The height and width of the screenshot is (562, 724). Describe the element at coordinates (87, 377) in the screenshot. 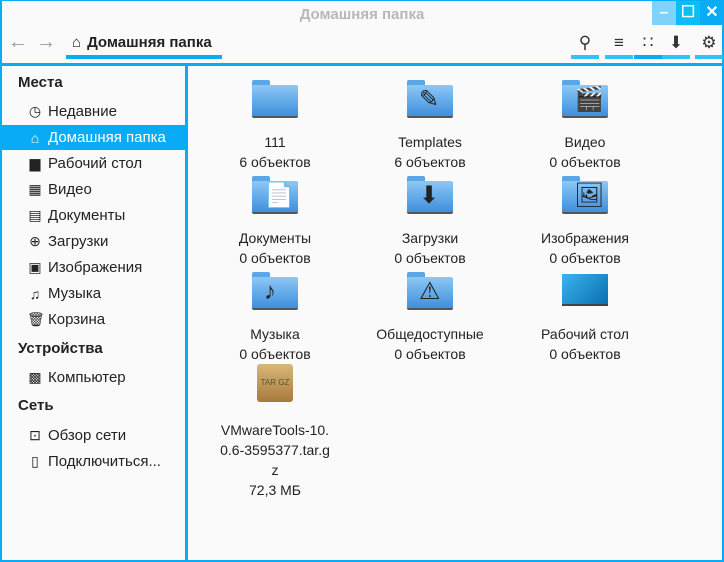

I see `sidebar-item-label: Компьютер` at that location.